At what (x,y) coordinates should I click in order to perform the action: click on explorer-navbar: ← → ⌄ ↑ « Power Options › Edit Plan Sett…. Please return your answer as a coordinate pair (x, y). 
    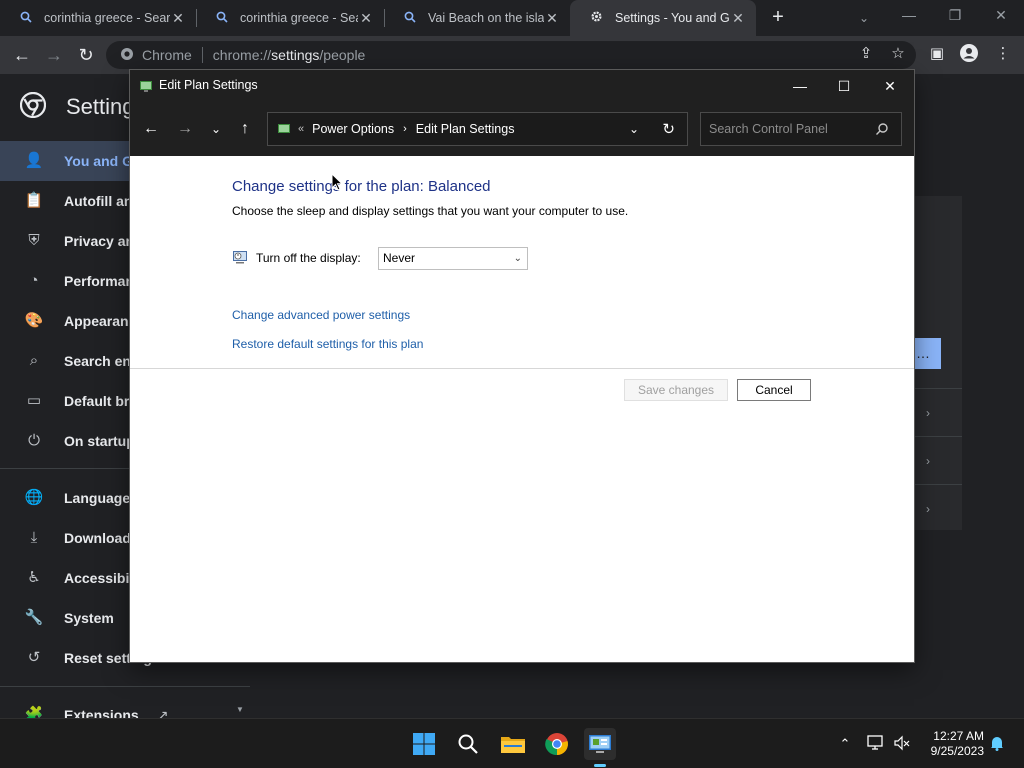
    Looking at the image, I should click on (522, 129).